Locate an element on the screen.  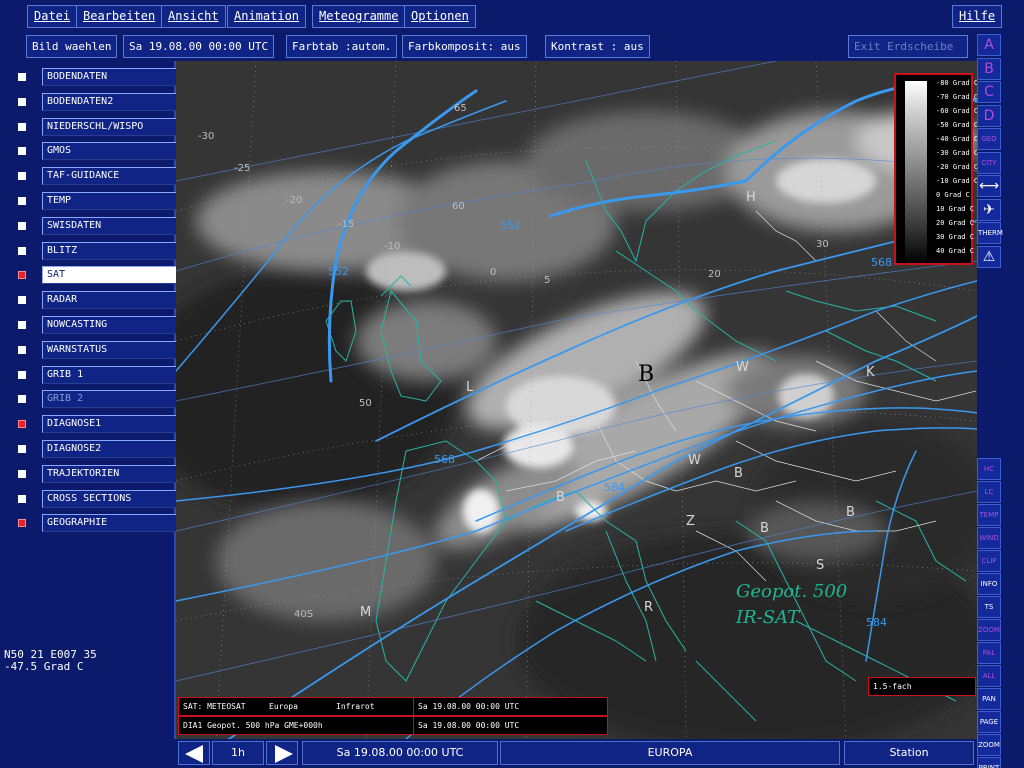
layer-button: NOWCASTING is located at coordinates (110, 325).